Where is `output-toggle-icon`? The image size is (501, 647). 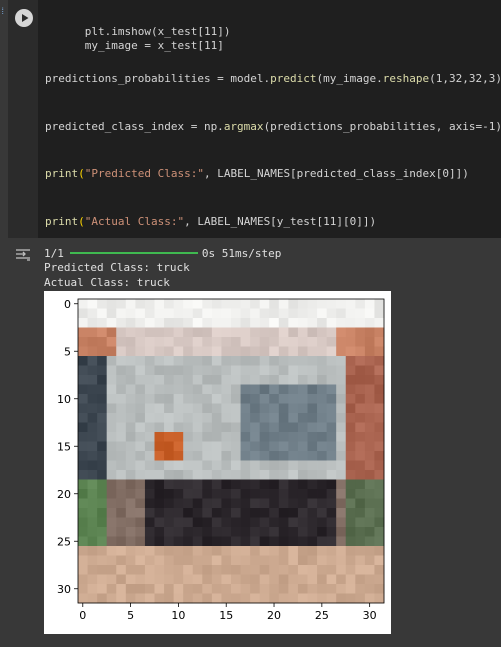
output-toggle-icon is located at coordinates (23, 255).